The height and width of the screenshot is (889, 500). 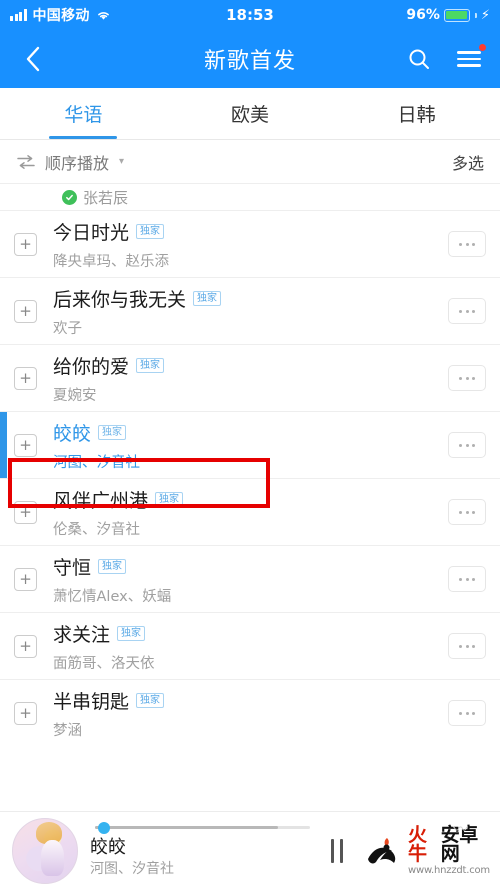 I want to click on tab-western: 欧美, so click(x=250, y=113).